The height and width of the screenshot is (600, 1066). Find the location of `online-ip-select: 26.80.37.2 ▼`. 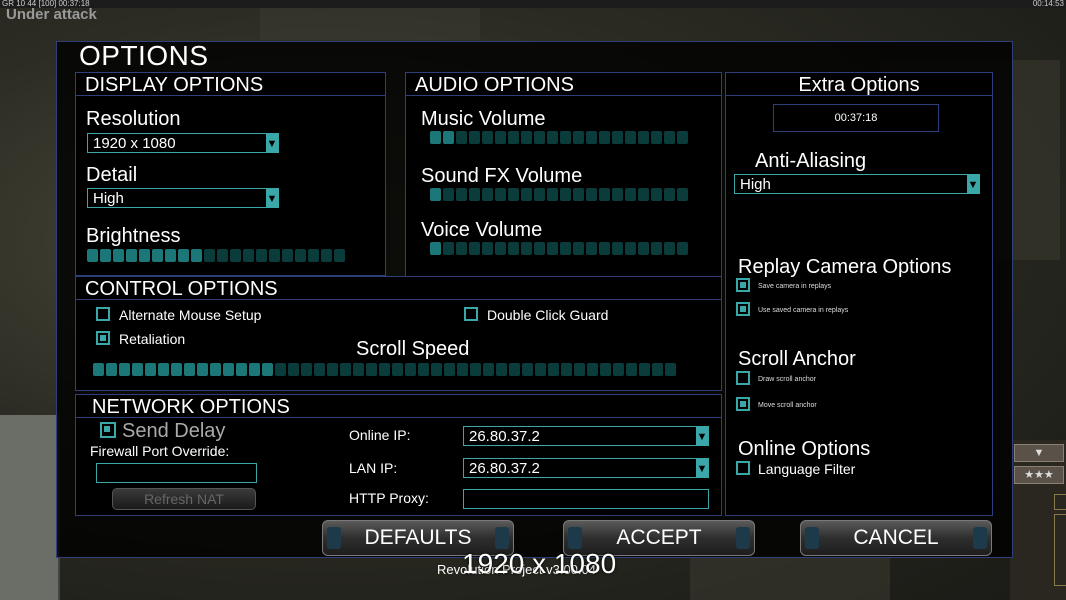

online-ip-select: 26.80.37.2 ▼ is located at coordinates (586, 436).